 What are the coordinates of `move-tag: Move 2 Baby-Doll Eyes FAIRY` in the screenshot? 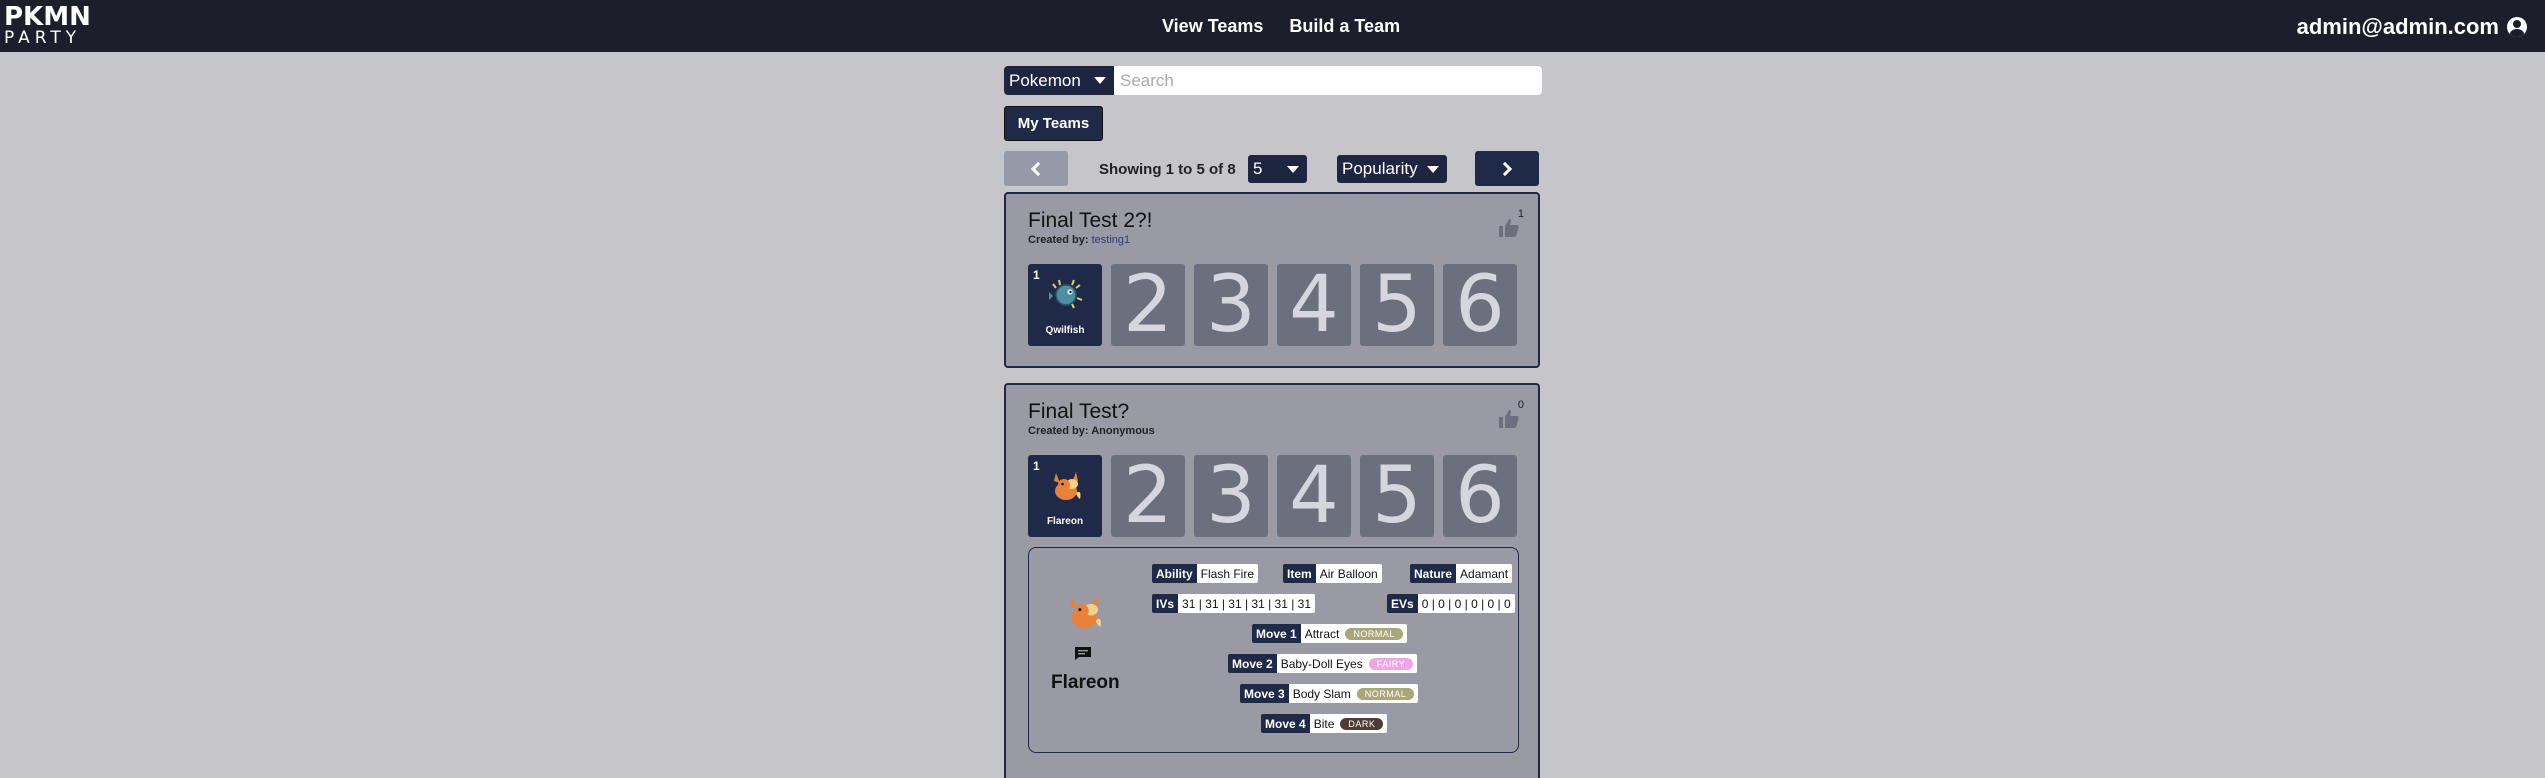 It's located at (1323, 663).